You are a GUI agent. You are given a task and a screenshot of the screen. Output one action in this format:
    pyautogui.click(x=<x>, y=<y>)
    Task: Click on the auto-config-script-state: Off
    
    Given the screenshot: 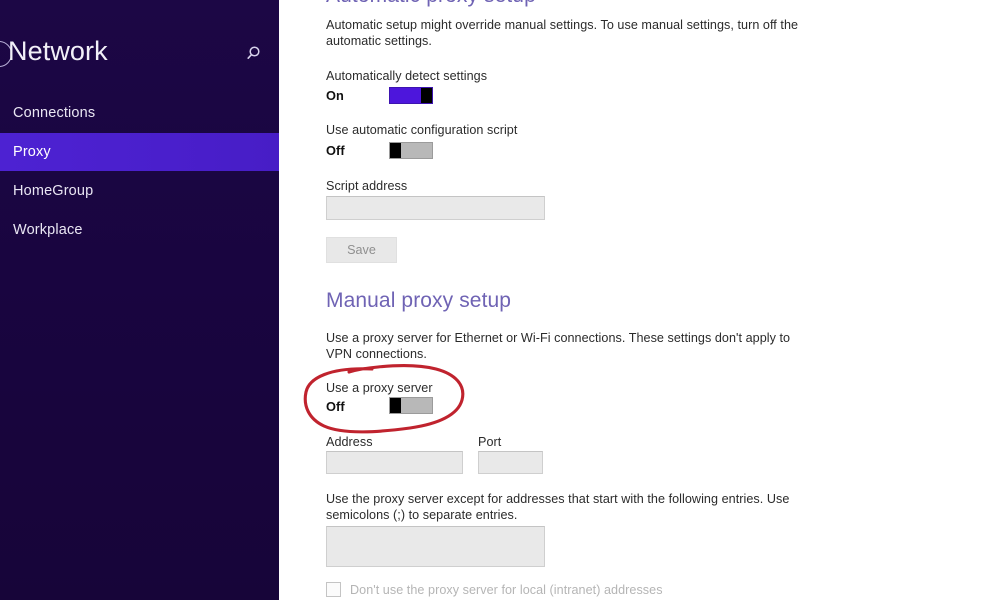 What is the action you would take?
    pyautogui.click(x=335, y=150)
    